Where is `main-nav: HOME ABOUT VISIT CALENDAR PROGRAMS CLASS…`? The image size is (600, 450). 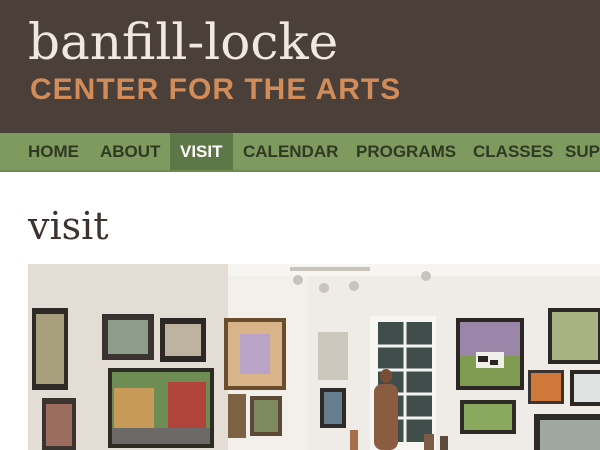 main-nav: HOME ABOUT VISIT CALENDAR PROGRAMS CLASS… is located at coordinates (300, 152).